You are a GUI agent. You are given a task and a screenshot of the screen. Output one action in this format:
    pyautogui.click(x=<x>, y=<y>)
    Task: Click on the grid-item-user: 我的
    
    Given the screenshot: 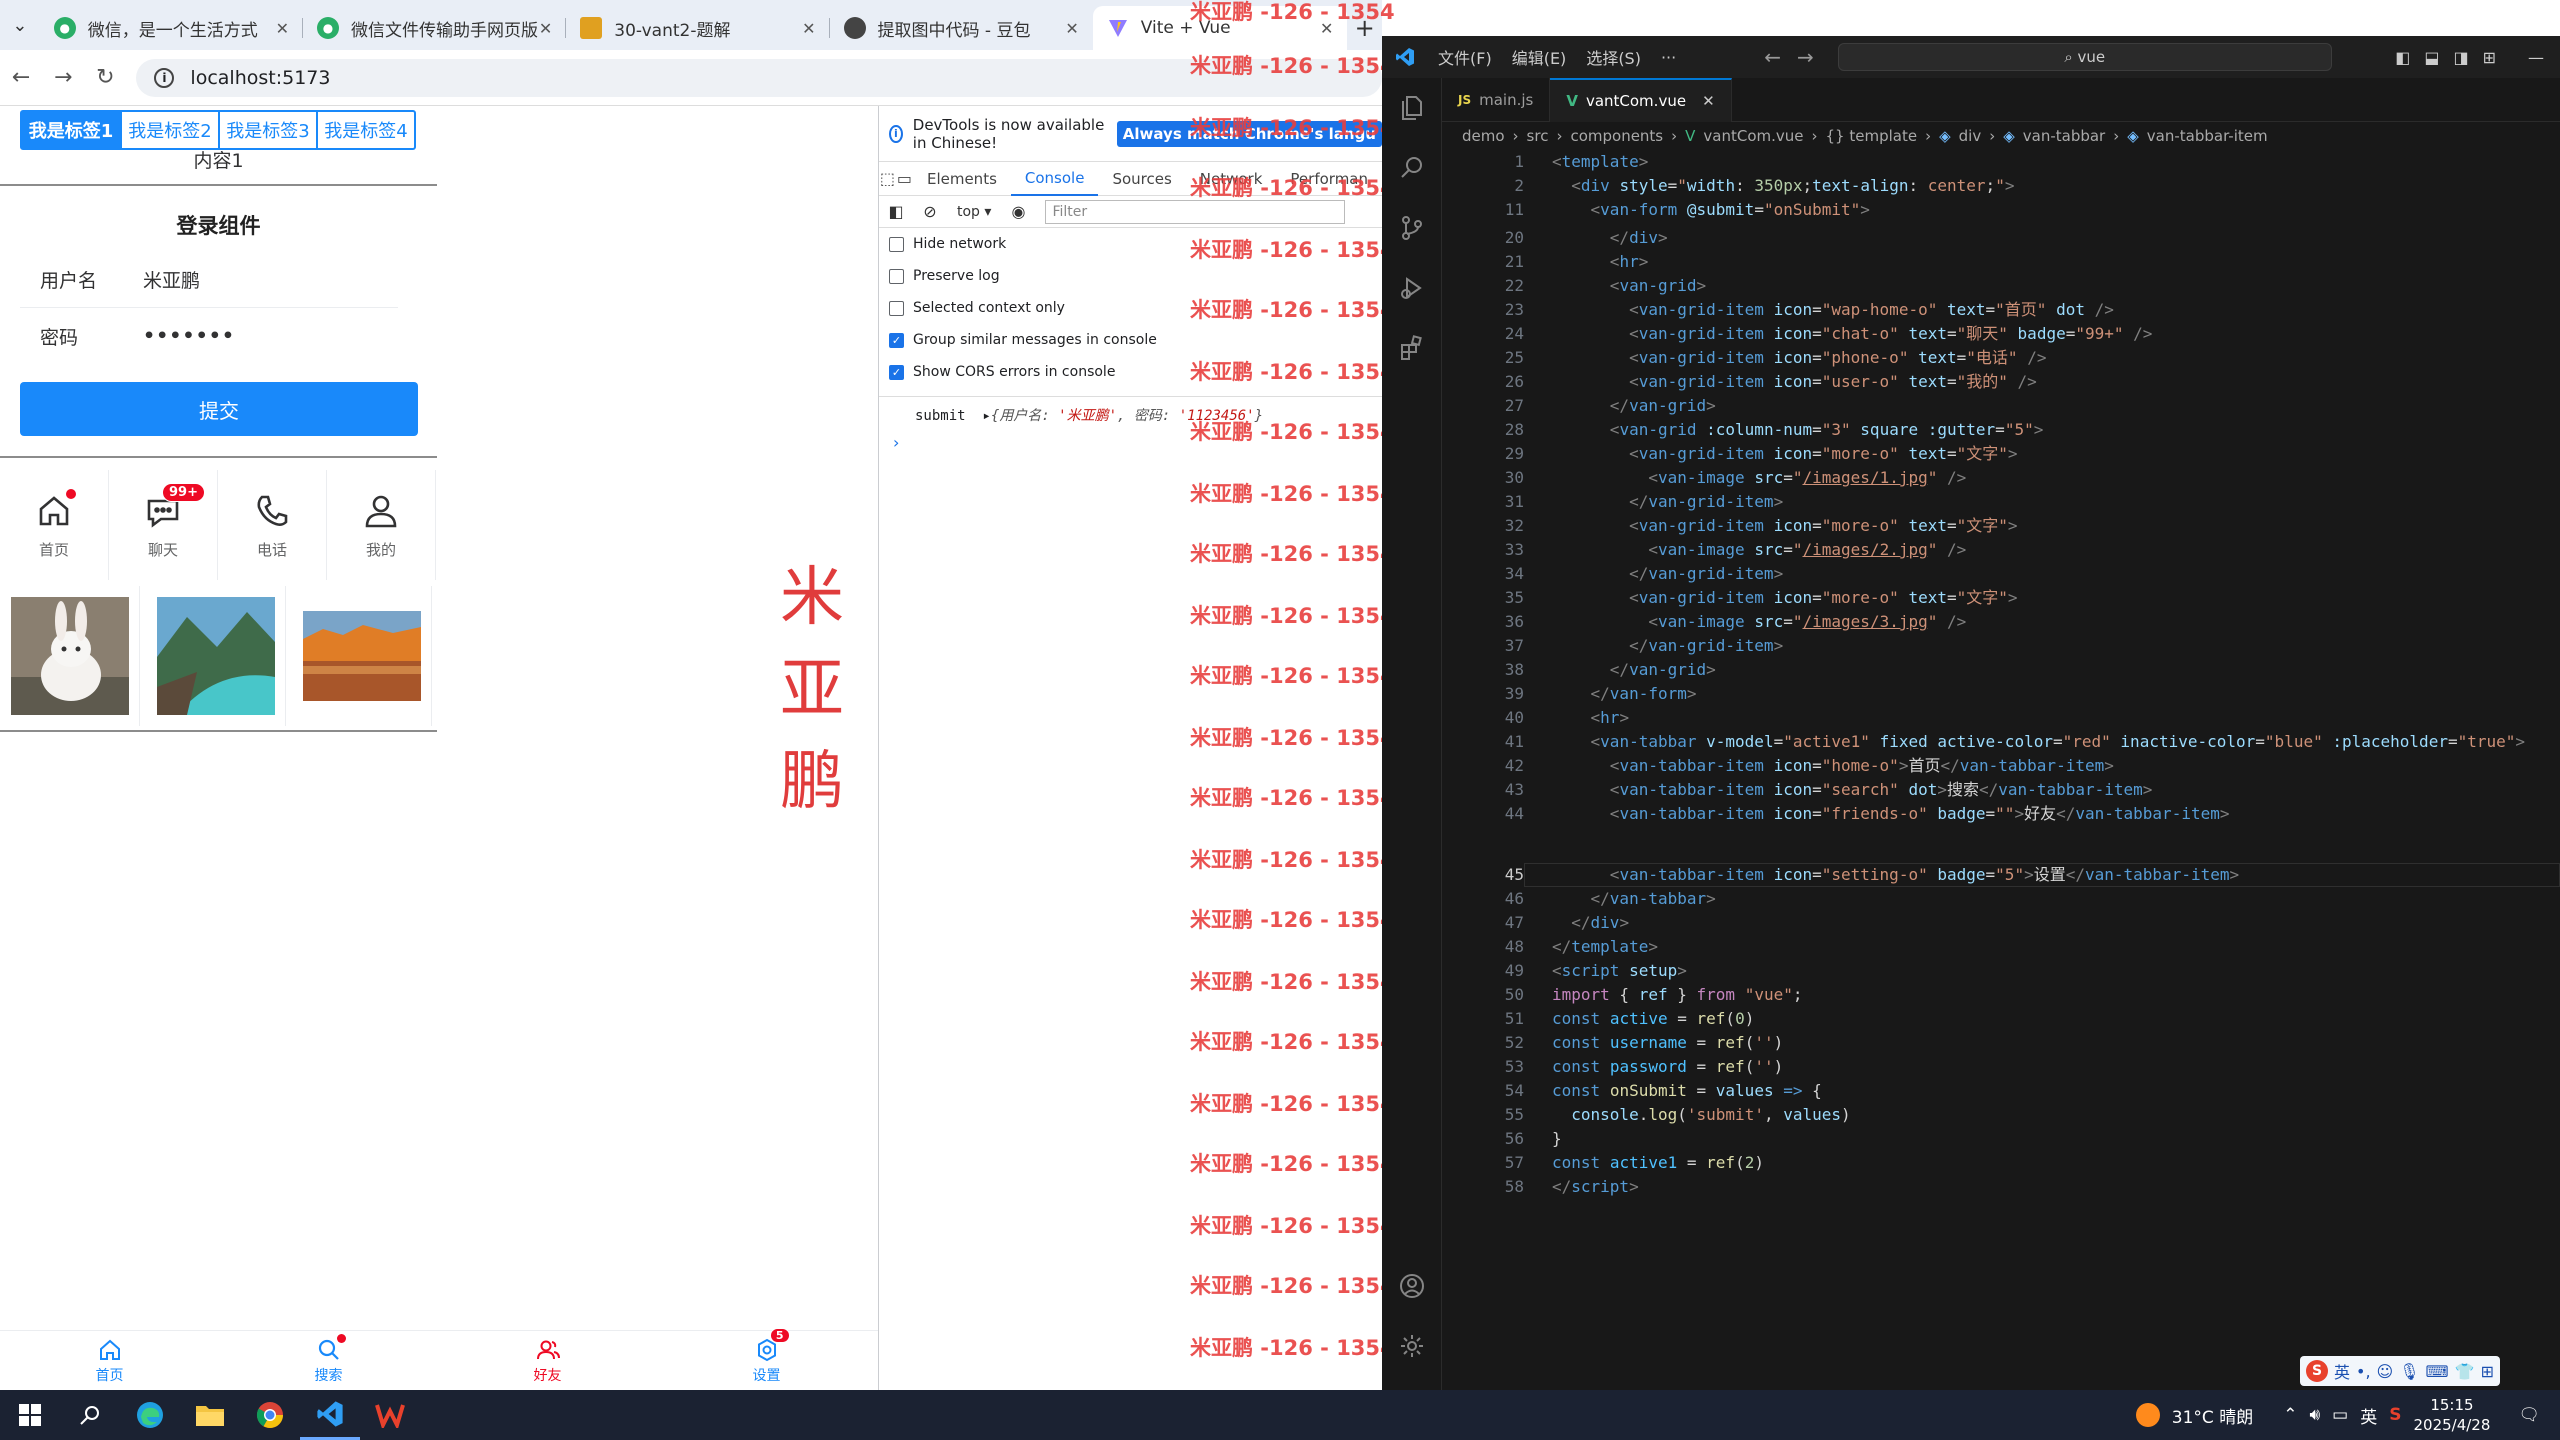 What is the action you would take?
    pyautogui.click(x=381, y=525)
    